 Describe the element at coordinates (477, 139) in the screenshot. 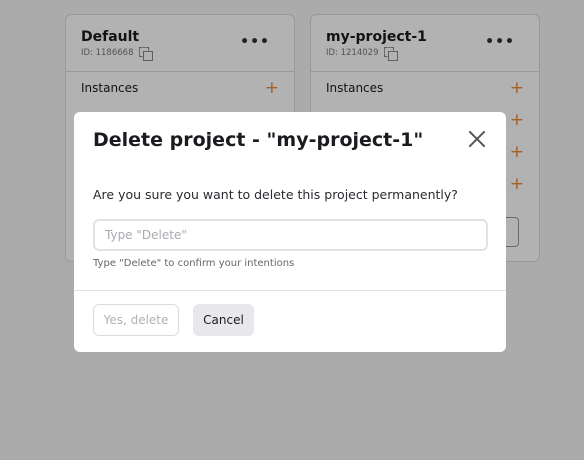

I see `close-icon` at that location.